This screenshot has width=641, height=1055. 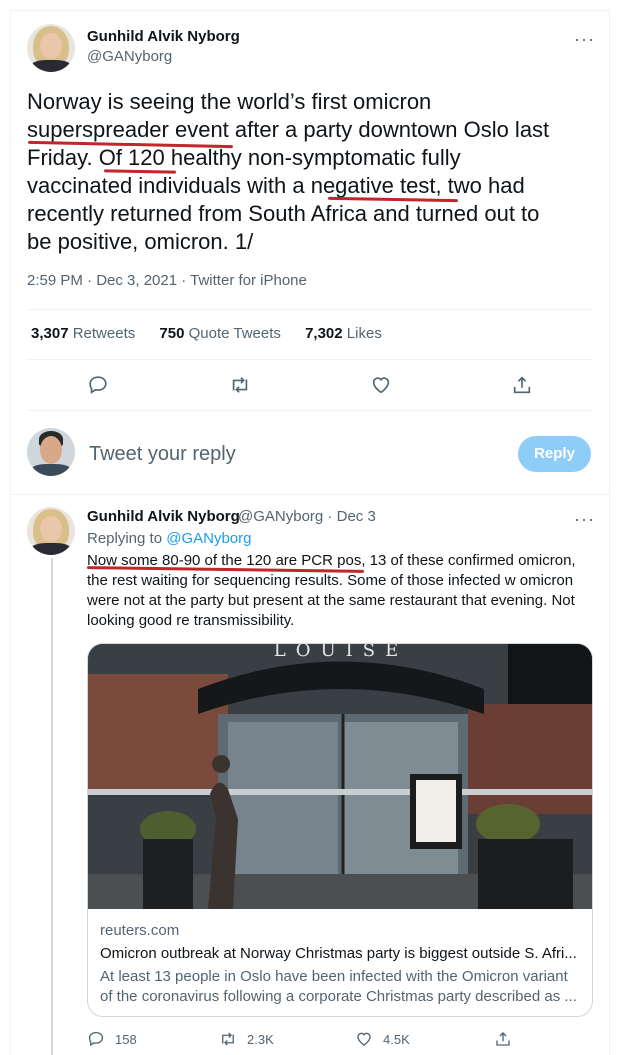 I want to click on retweets-stat: 3,307 Retweets, so click(x=83, y=333).